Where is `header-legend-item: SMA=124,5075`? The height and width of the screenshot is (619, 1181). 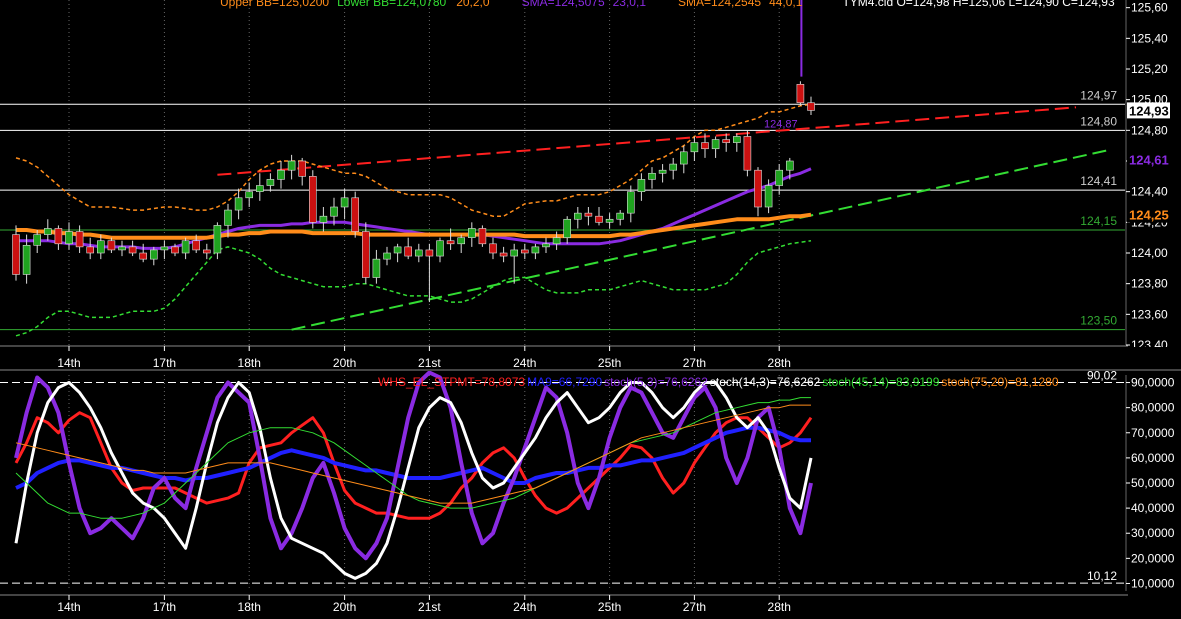 header-legend-item: SMA=124,5075 is located at coordinates (563, 4).